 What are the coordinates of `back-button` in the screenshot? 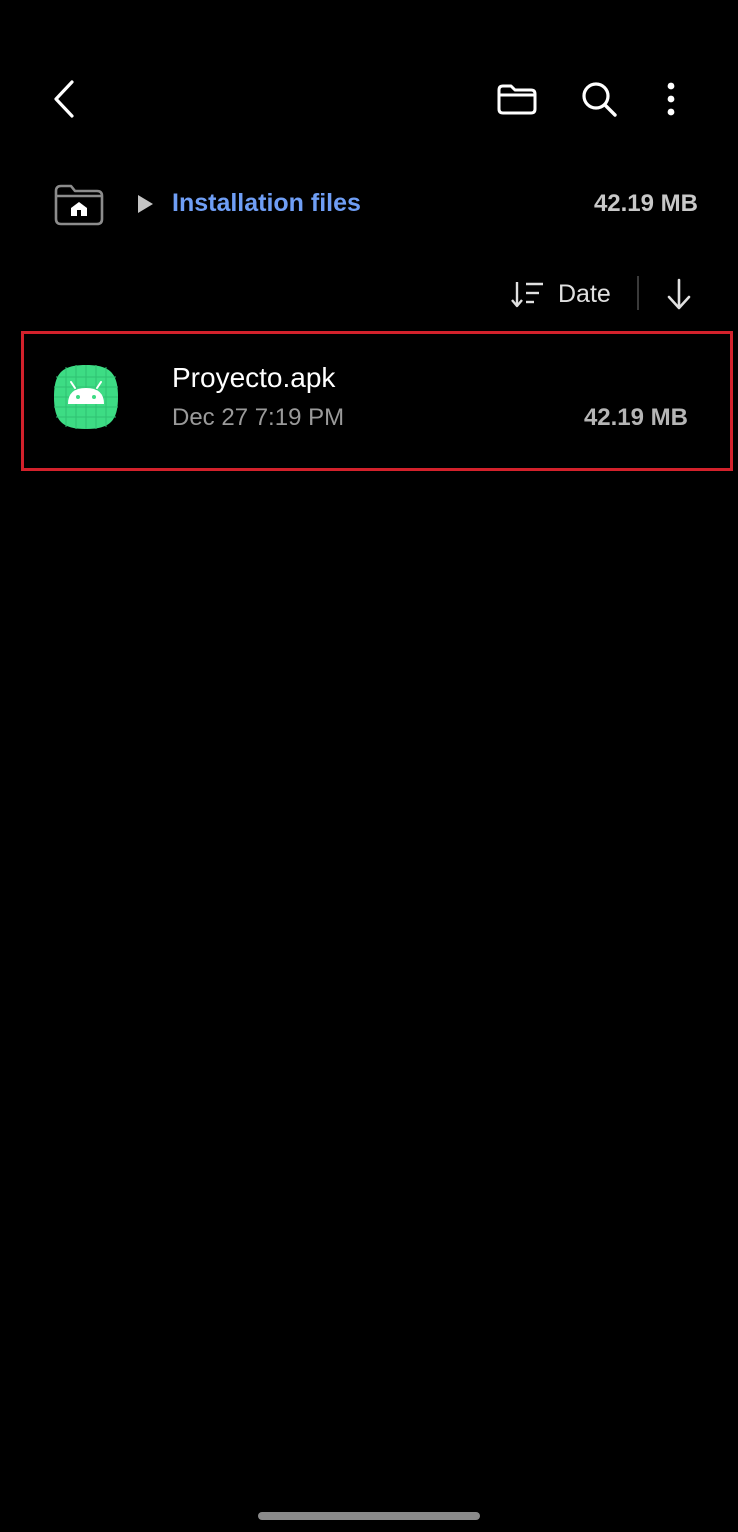 It's located at (65, 99).